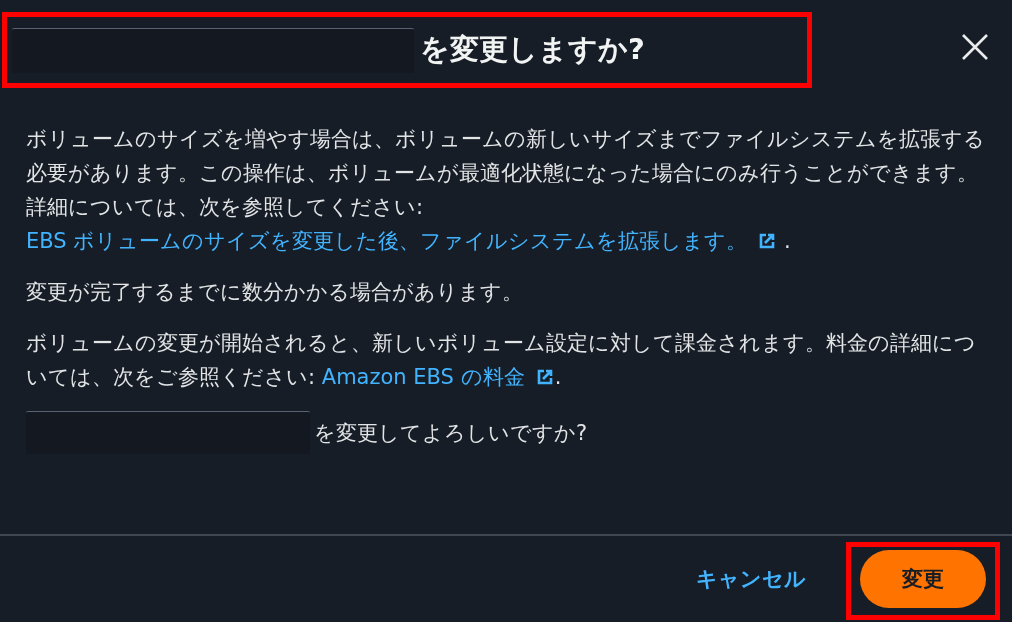  What do you see at coordinates (751, 579) in the screenshot?
I see `cancel-button: キャンセル` at bounding box center [751, 579].